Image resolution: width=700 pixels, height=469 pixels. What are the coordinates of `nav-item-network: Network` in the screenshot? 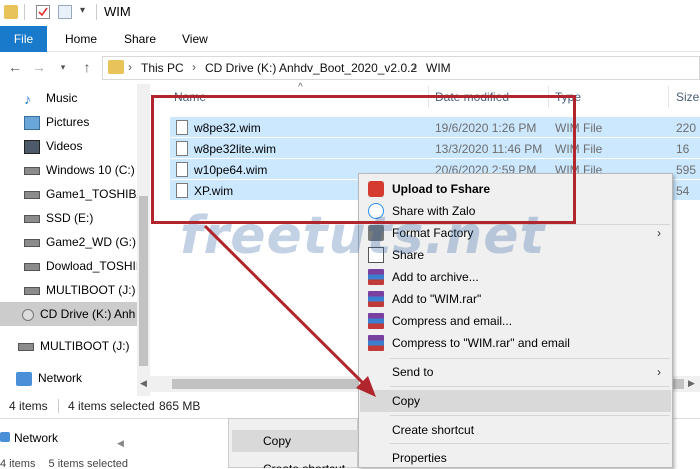 It's located at (70, 378).